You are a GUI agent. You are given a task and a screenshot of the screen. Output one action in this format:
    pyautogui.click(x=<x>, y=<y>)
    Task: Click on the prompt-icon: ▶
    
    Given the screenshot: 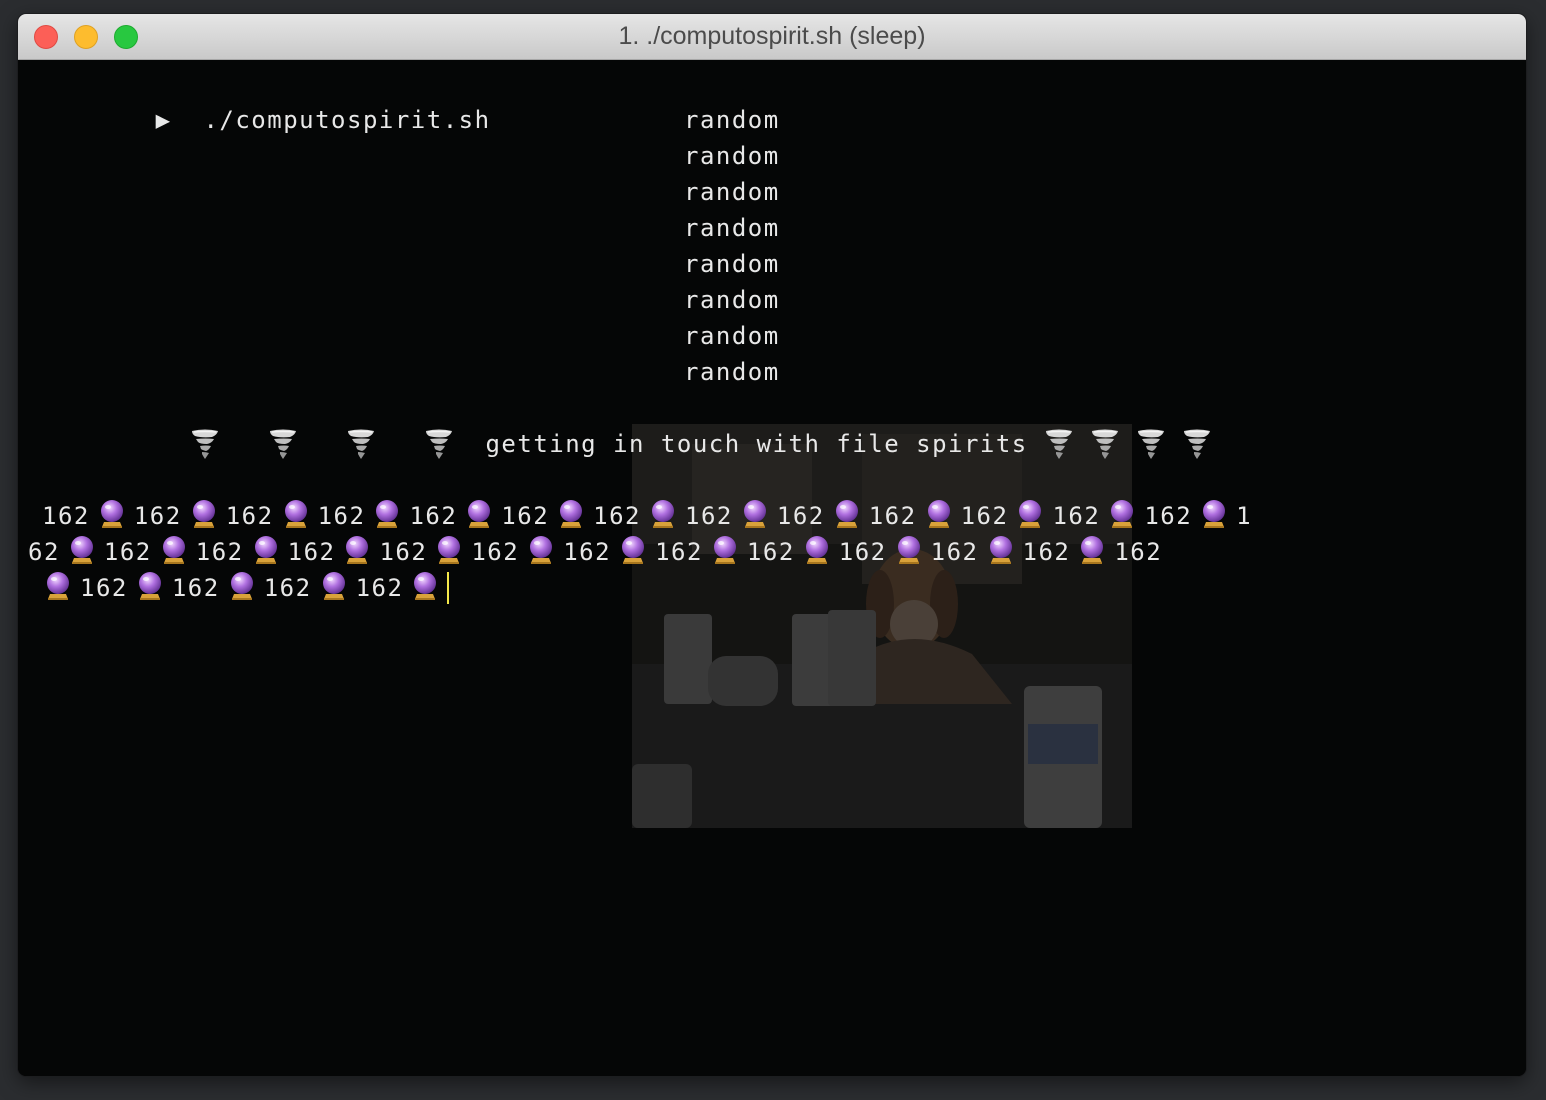 What is the action you would take?
    pyautogui.click(x=163, y=120)
    